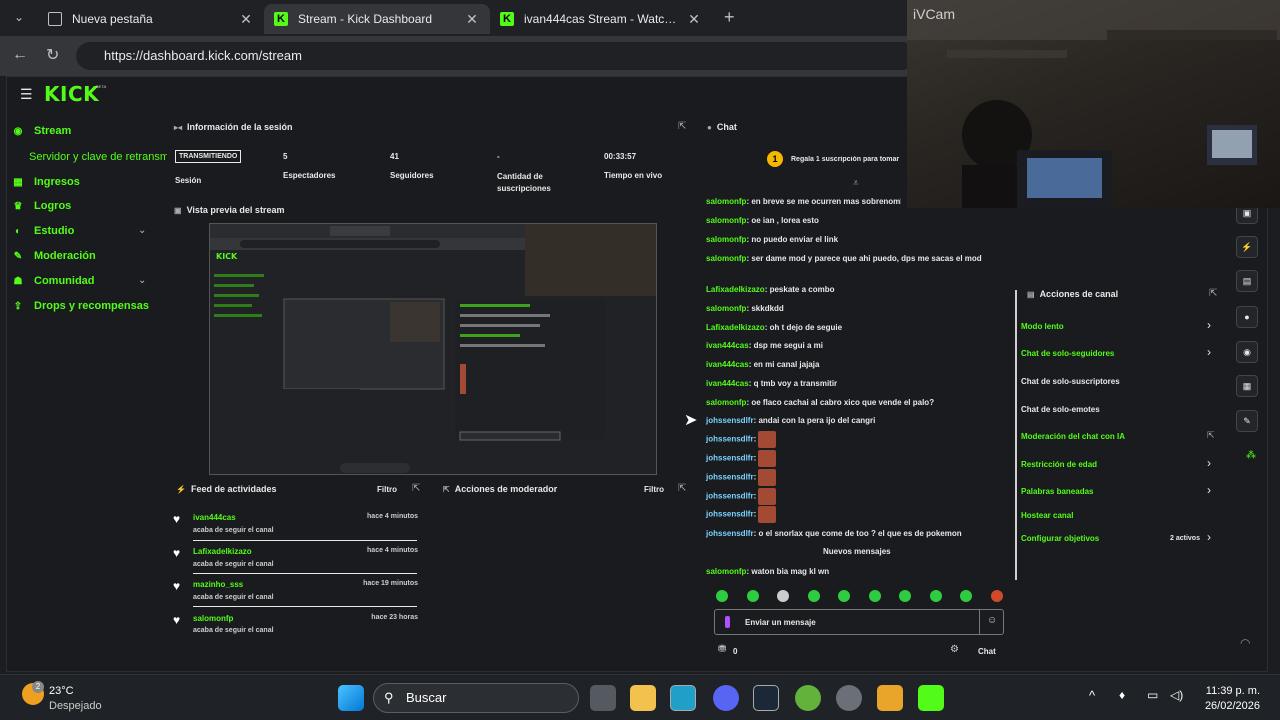  What do you see at coordinates (1247, 352) in the screenshot?
I see `broadcast-icon: ◉` at bounding box center [1247, 352].